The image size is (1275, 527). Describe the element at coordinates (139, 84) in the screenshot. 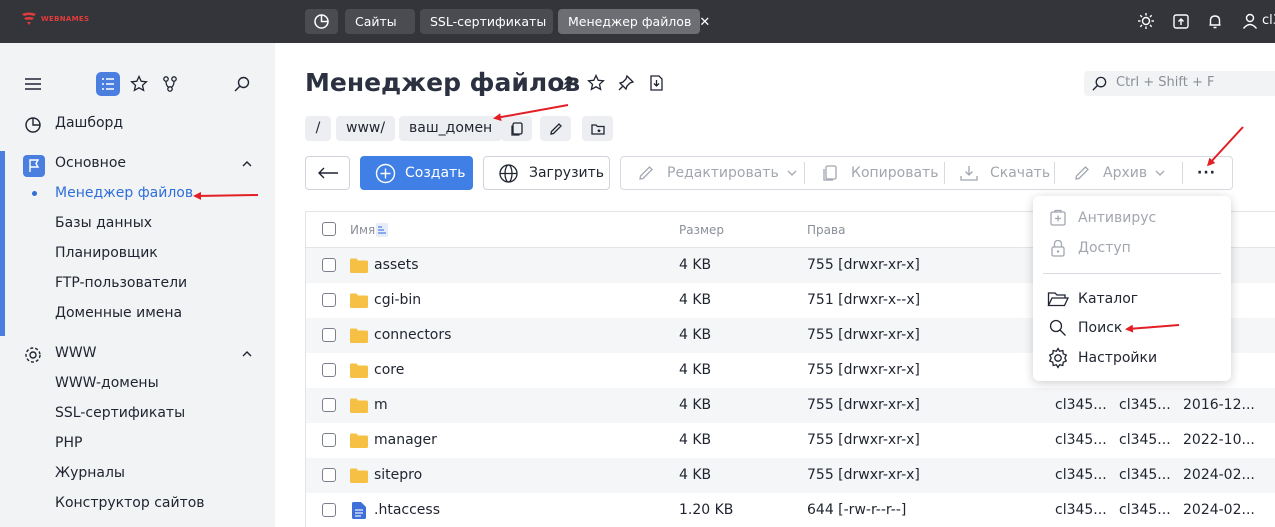

I see `favorites-button` at that location.